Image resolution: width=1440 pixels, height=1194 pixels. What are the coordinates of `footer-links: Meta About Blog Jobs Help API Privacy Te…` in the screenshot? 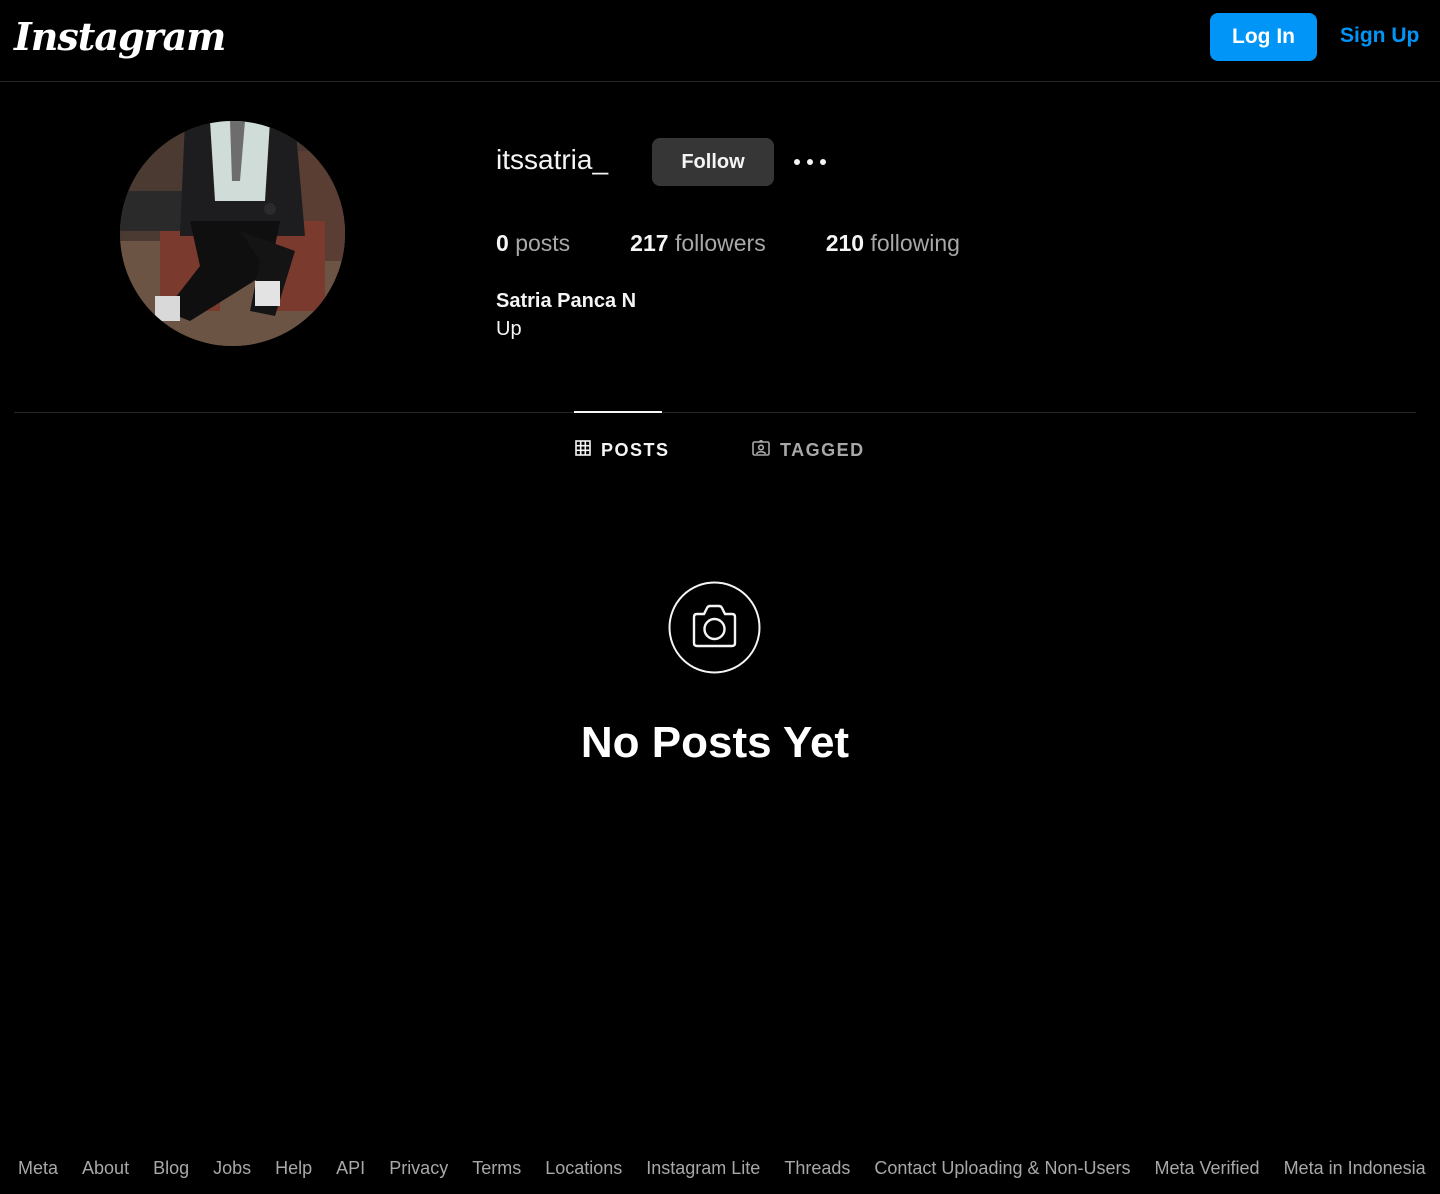 It's located at (722, 1168).